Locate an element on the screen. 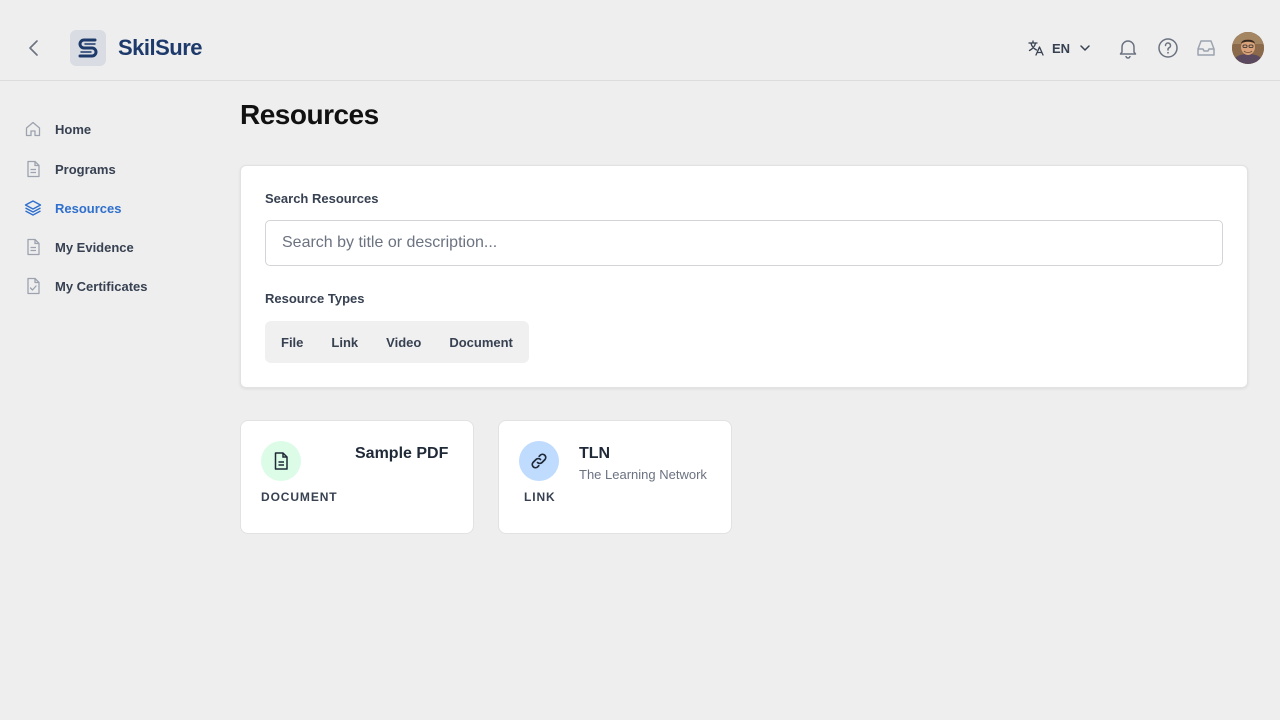 The width and height of the screenshot is (1280, 720). language-code: EN is located at coordinates (1061, 48).